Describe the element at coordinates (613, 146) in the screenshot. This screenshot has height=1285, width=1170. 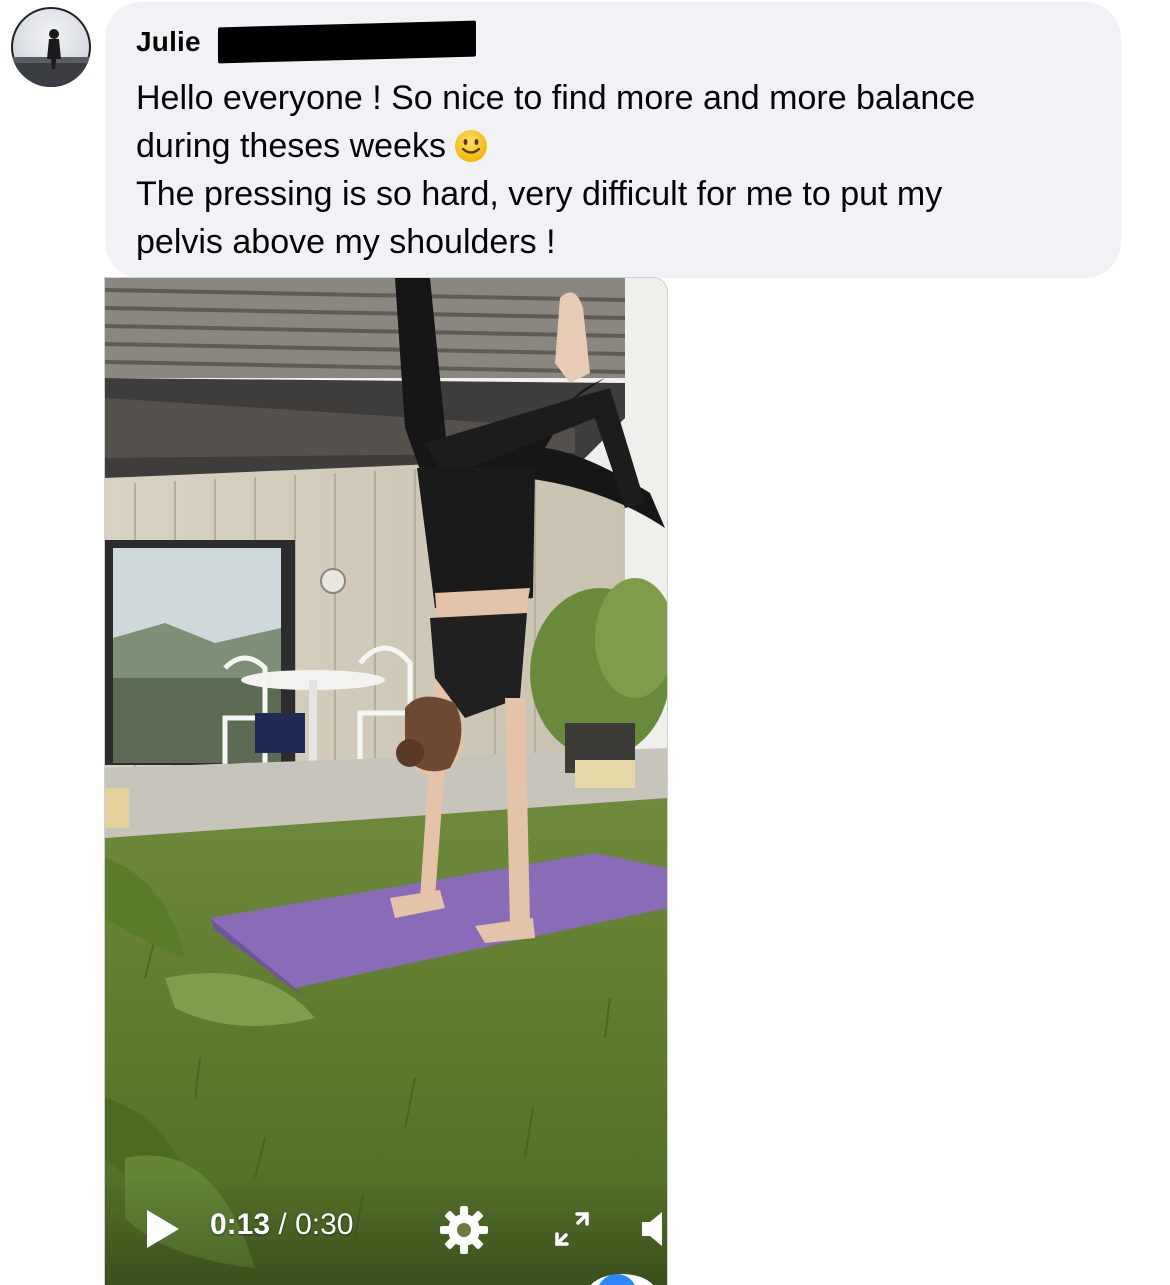
I see `comment-line-with-emoji: during theses weeks` at that location.